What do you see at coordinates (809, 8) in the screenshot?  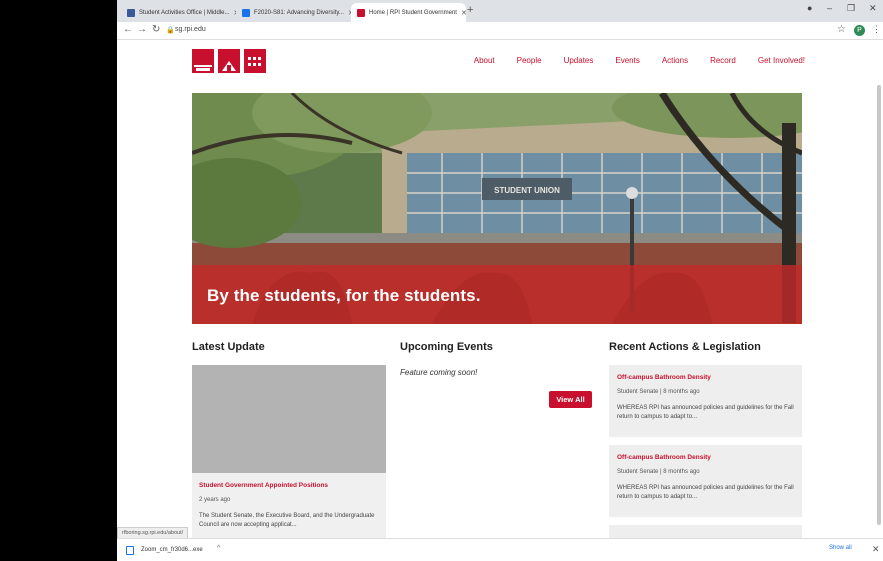 I see `record-icon: ●` at bounding box center [809, 8].